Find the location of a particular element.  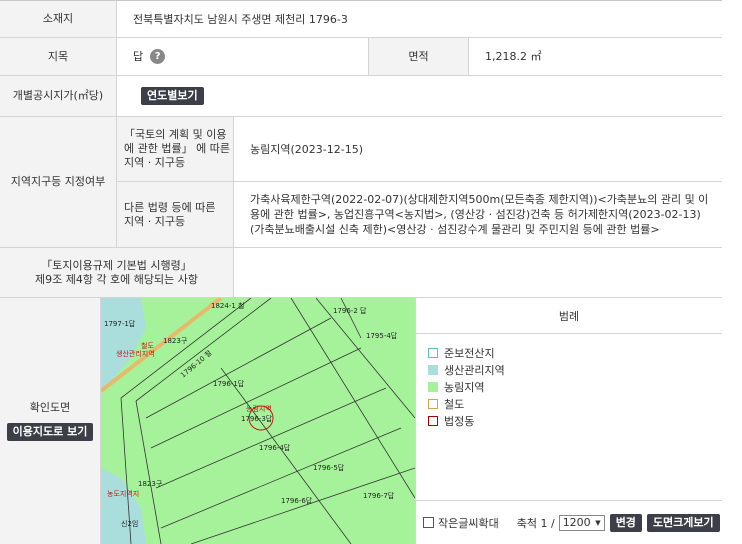

map-label-1796-1: 1796-1답 is located at coordinates (229, 383).